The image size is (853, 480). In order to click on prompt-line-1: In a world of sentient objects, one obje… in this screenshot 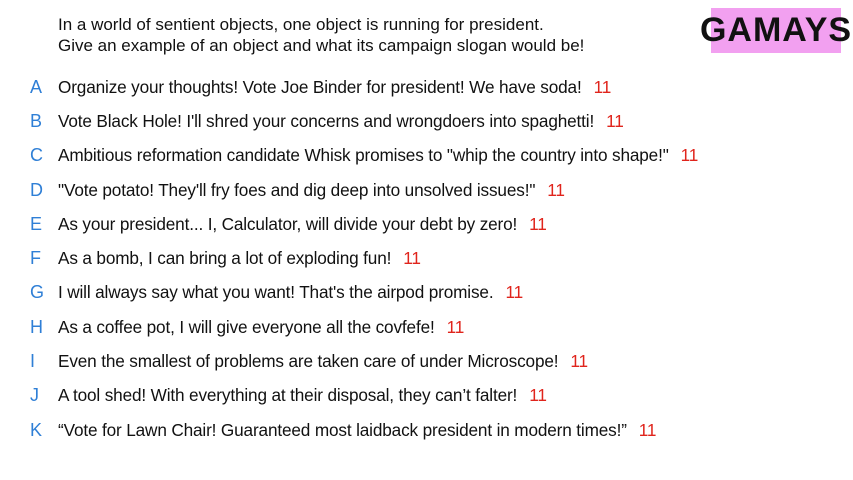, I will do `click(301, 24)`.